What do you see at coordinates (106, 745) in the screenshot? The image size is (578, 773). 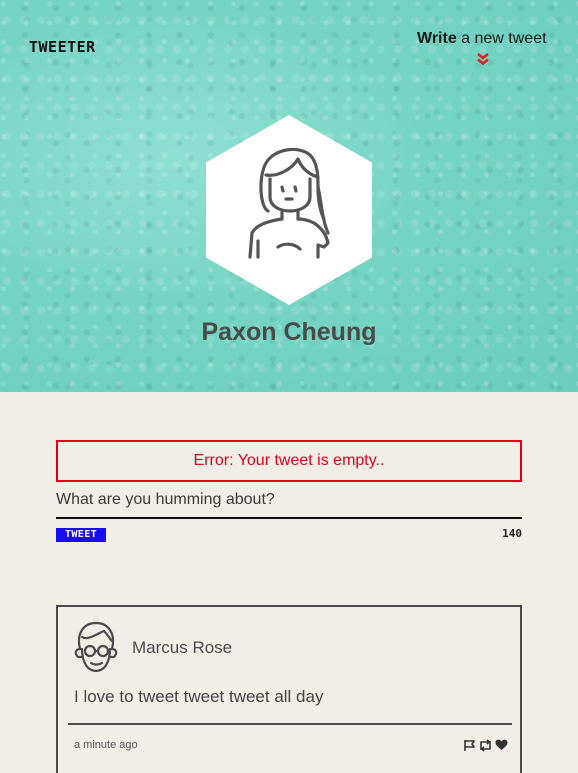 I see `tweet-timestamp: a minute ago` at bounding box center [106, 745].